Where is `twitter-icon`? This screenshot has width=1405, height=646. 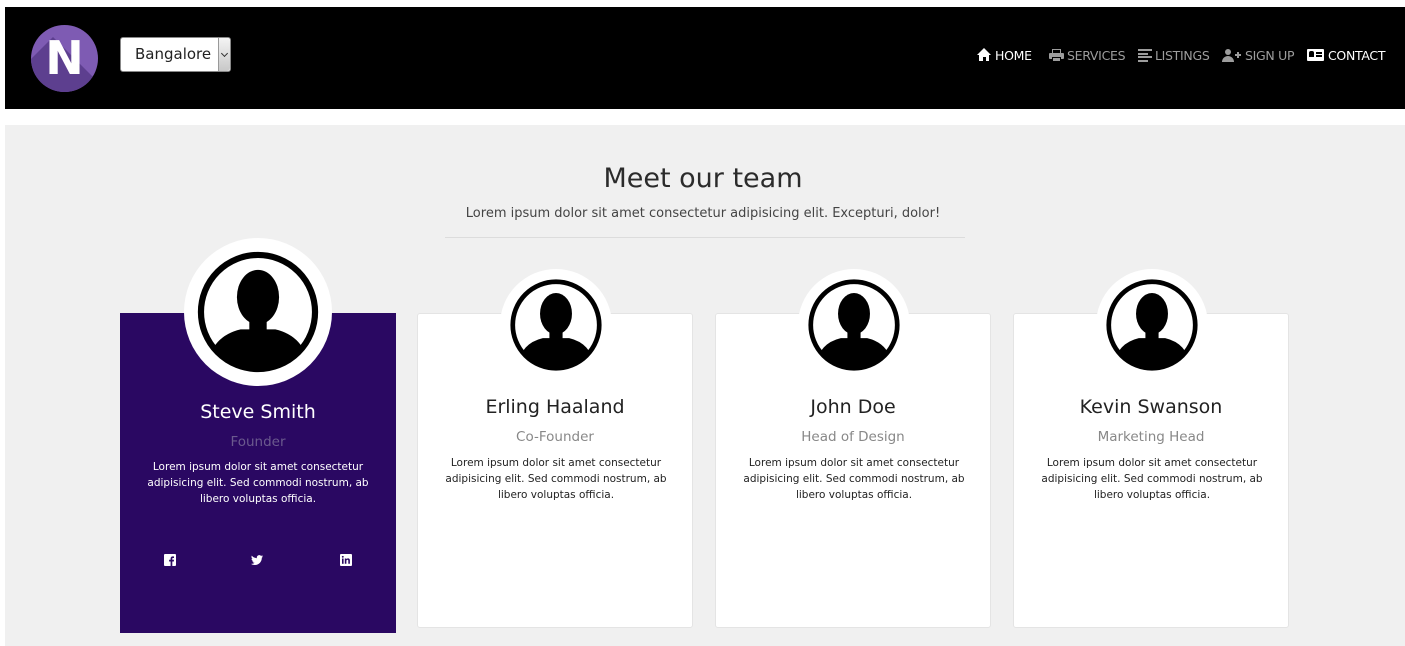 twitter-icon is located at coordinates (257, 560).